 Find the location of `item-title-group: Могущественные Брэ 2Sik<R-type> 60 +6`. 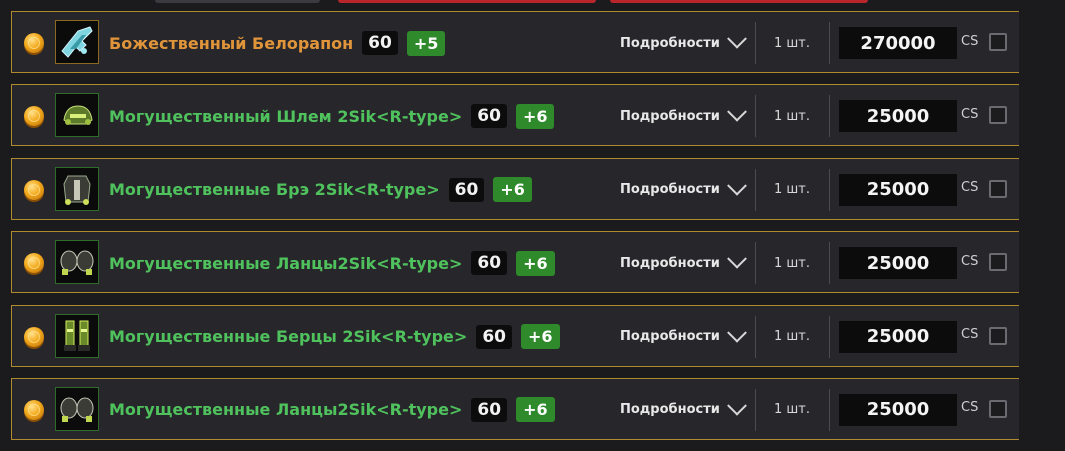

item-title-group: Могущественные Брэ 2Sik<R-type> 60 +6 is located at coordinates (320, 190).